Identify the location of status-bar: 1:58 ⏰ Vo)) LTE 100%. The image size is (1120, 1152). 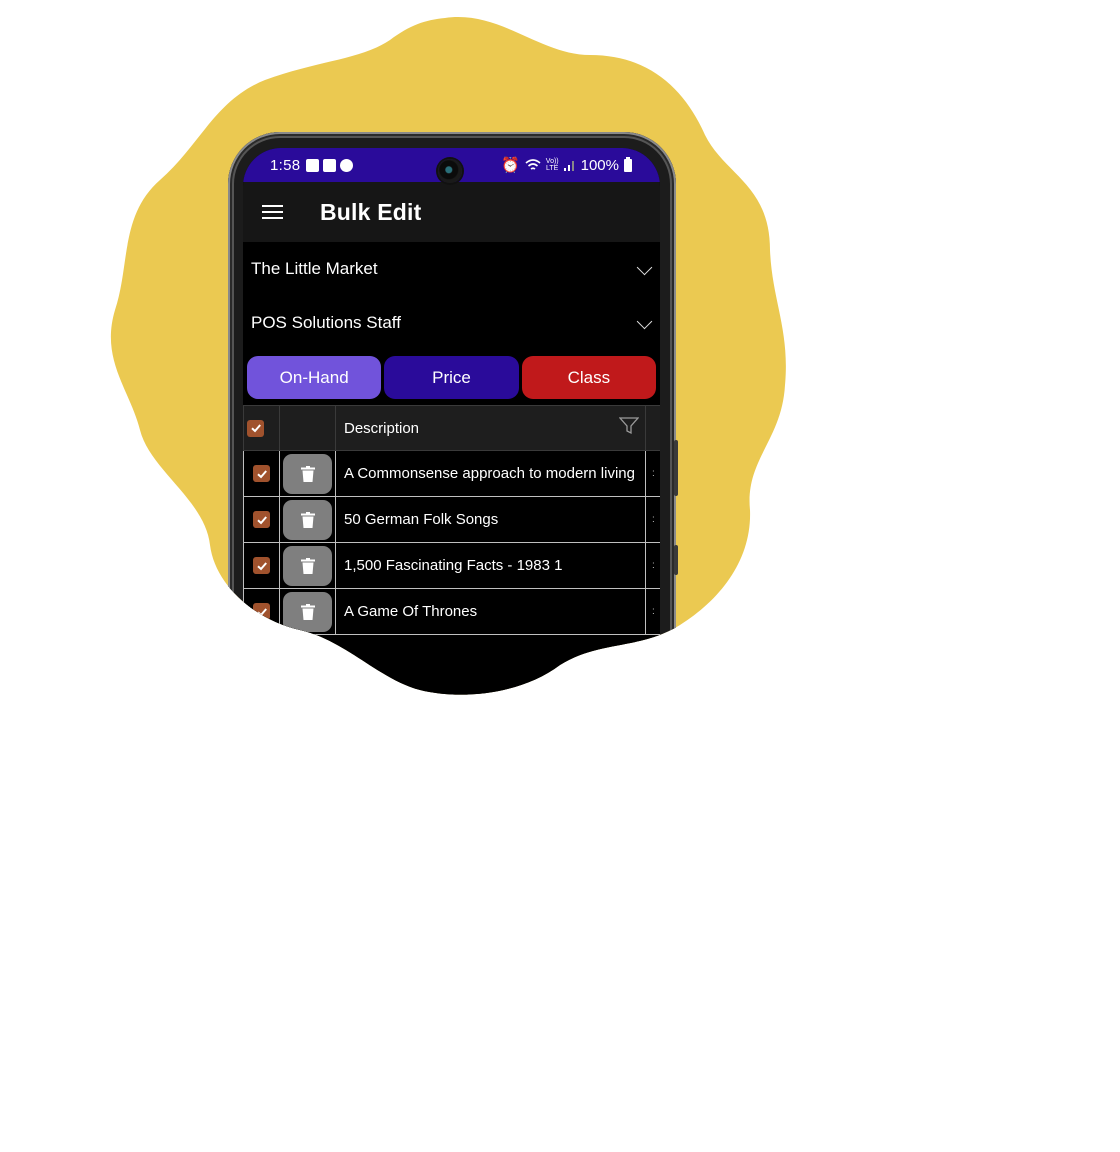
(451, 165).